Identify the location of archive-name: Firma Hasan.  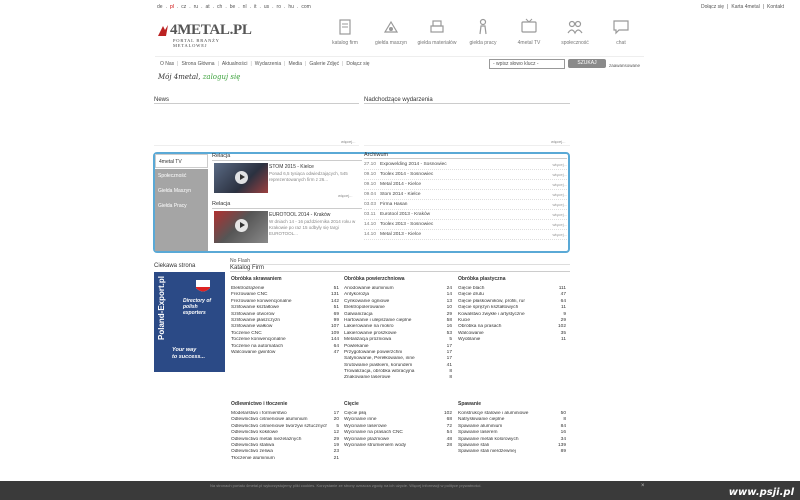
(466, 204).